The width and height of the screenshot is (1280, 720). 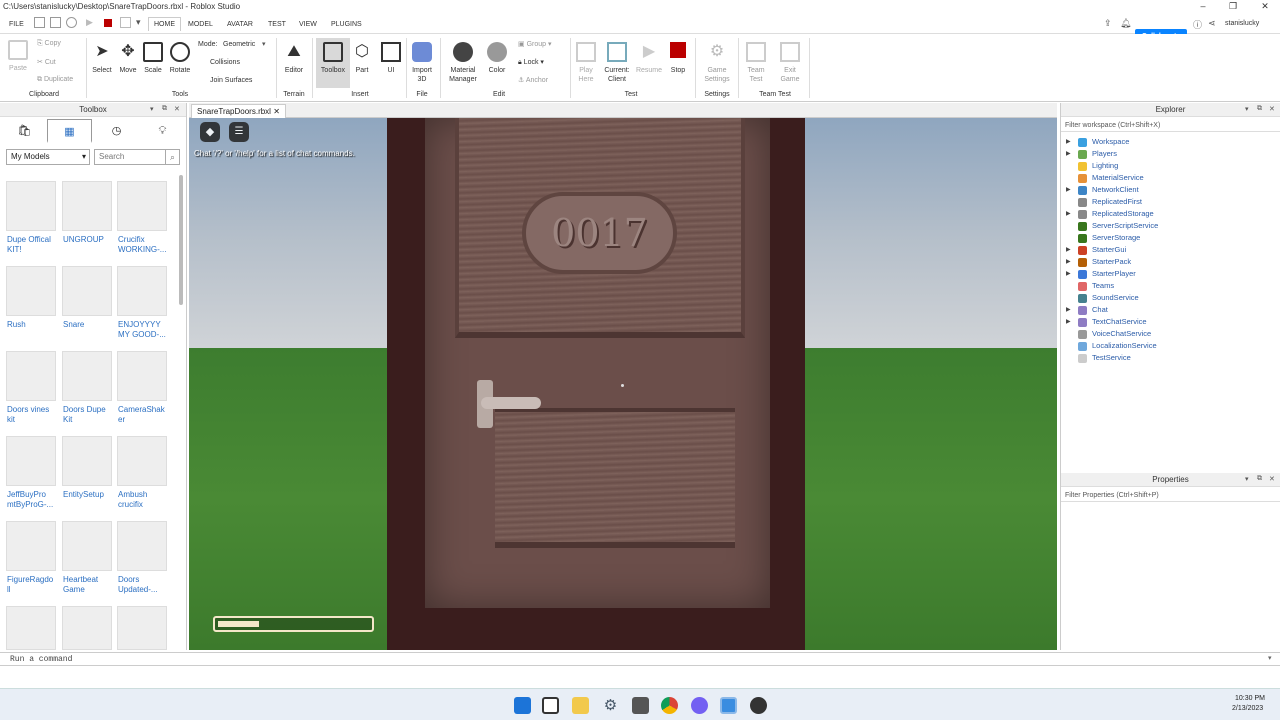 What do you see at coordinates (1170, 190) in the screenshot?
I see `explorer-item: ▶ NetworkClient` at bounding box center [1170, 190].